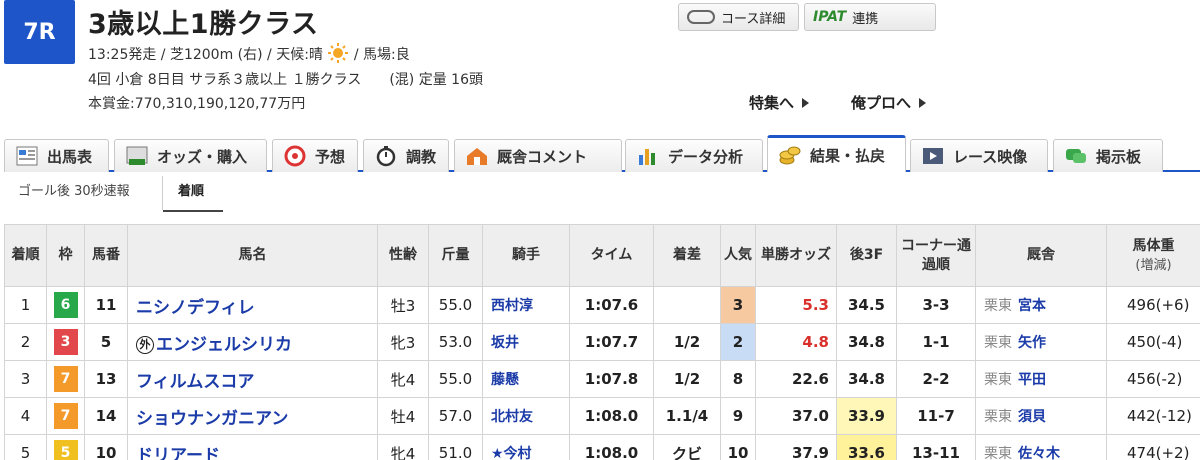 This screenshot has width=1200, height=460. What do you see at coordinates (191, 189) in the screenshot?
I see `subtab-order: 着順` at bounding box center [191, 189].